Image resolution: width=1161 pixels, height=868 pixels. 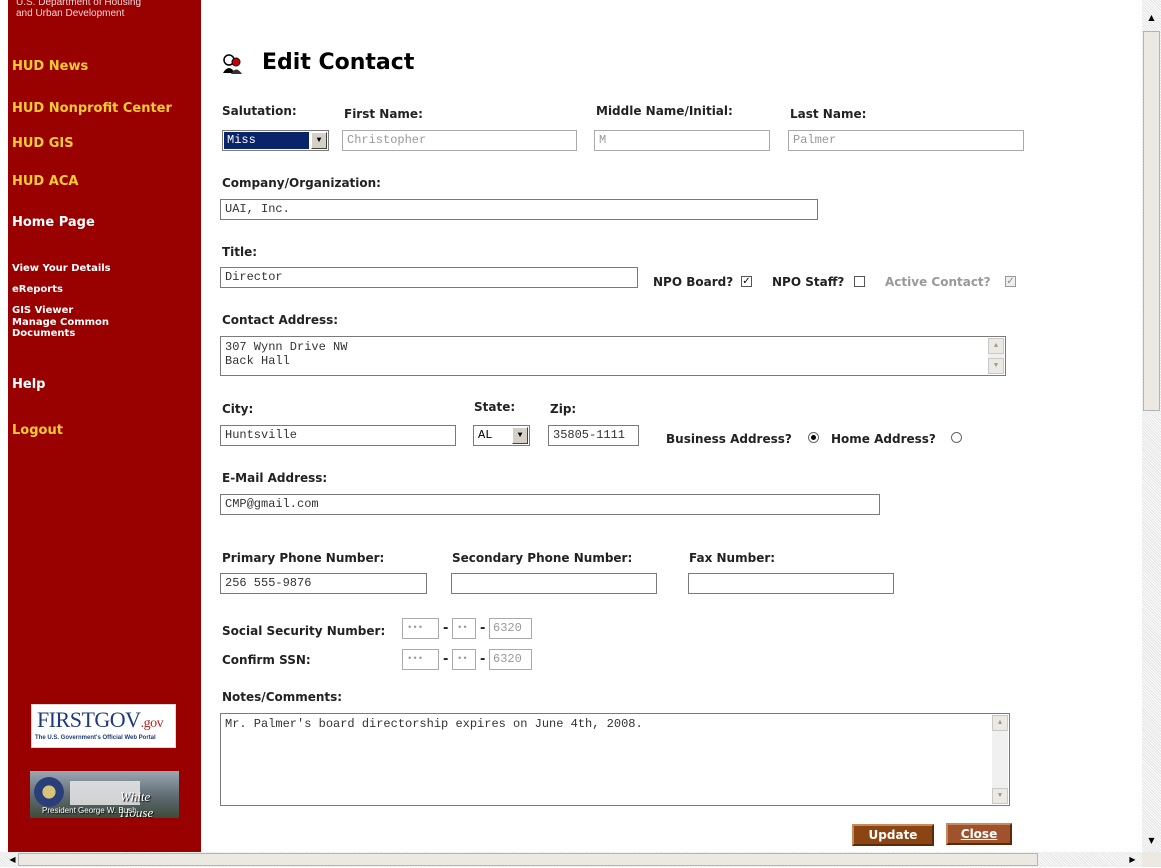 What do you see at coordinates (238, 409) in the screenshot?
I see `city-label: City:` at bounding box center [238, 409].